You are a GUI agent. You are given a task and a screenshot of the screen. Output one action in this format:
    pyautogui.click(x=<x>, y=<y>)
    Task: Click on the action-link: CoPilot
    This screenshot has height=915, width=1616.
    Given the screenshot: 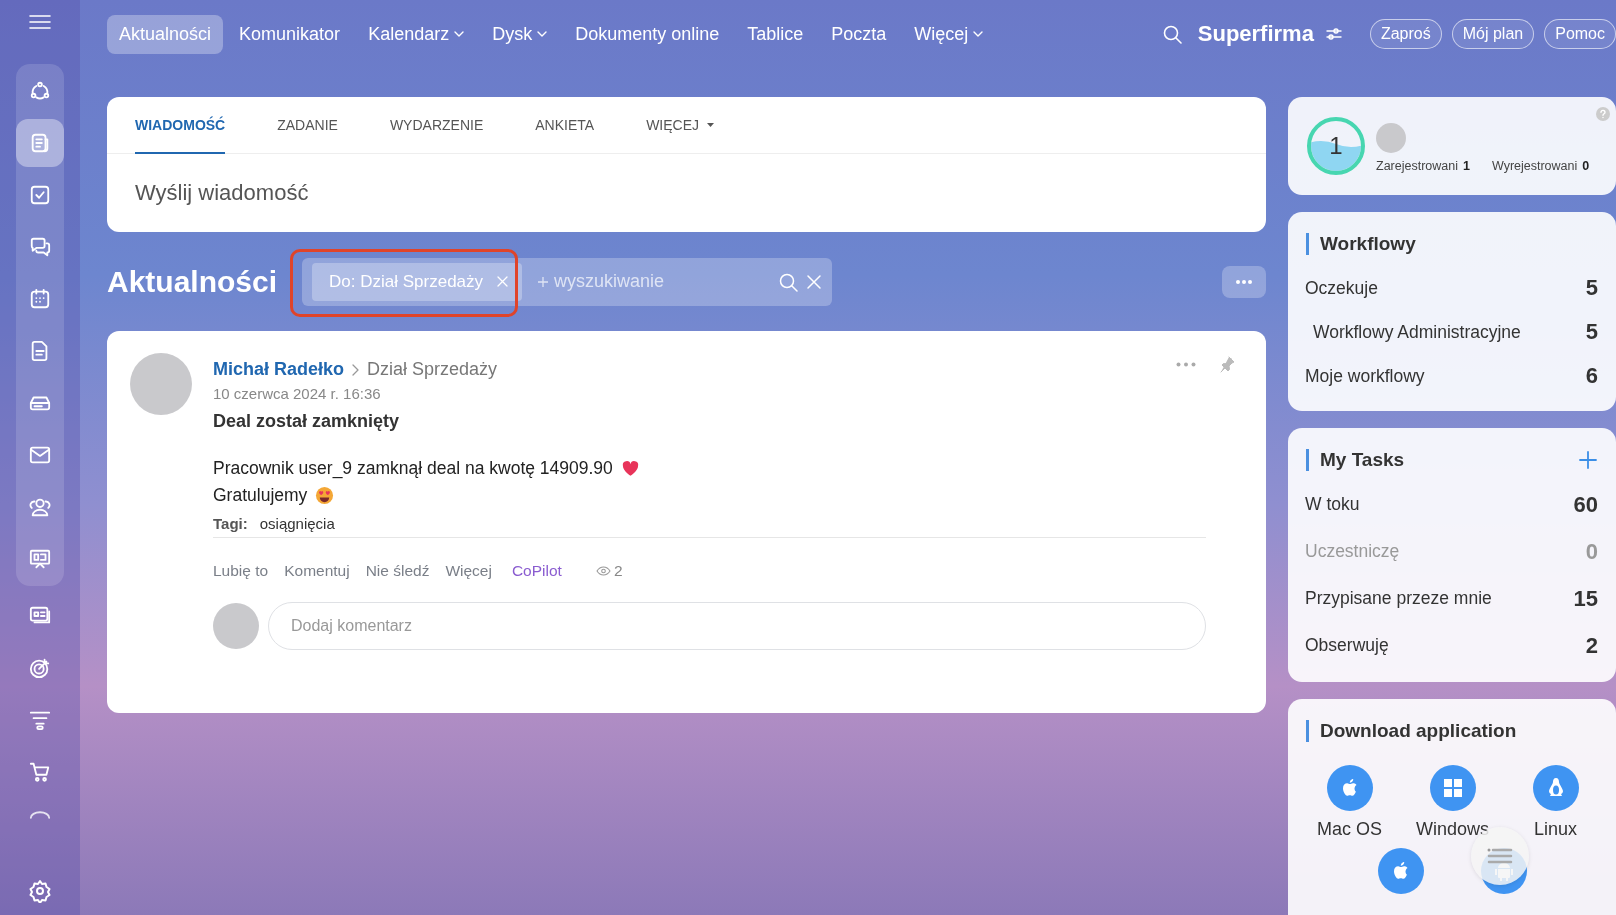 What is the action you would take?
    pyautogui.click(x=536, y=571)
    